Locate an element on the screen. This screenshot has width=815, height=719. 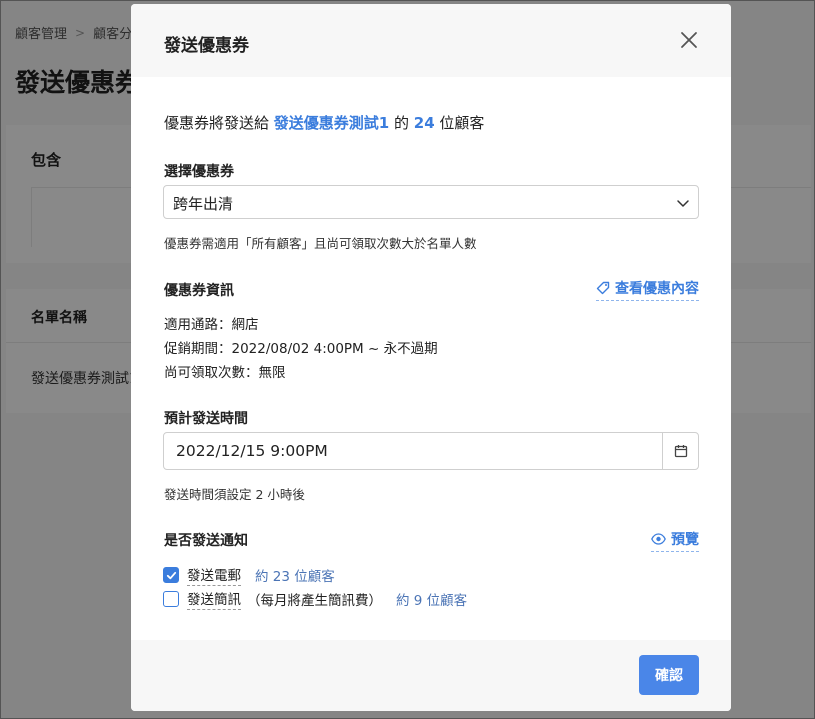
close-button is located at coordinates (689, 40).